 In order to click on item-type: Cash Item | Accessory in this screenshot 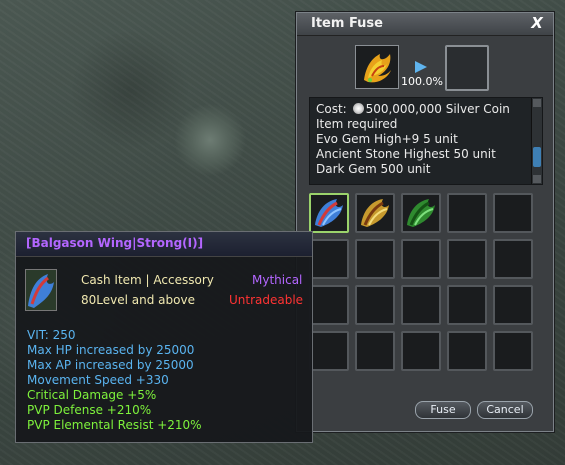, I will do `click(147, 280)`.